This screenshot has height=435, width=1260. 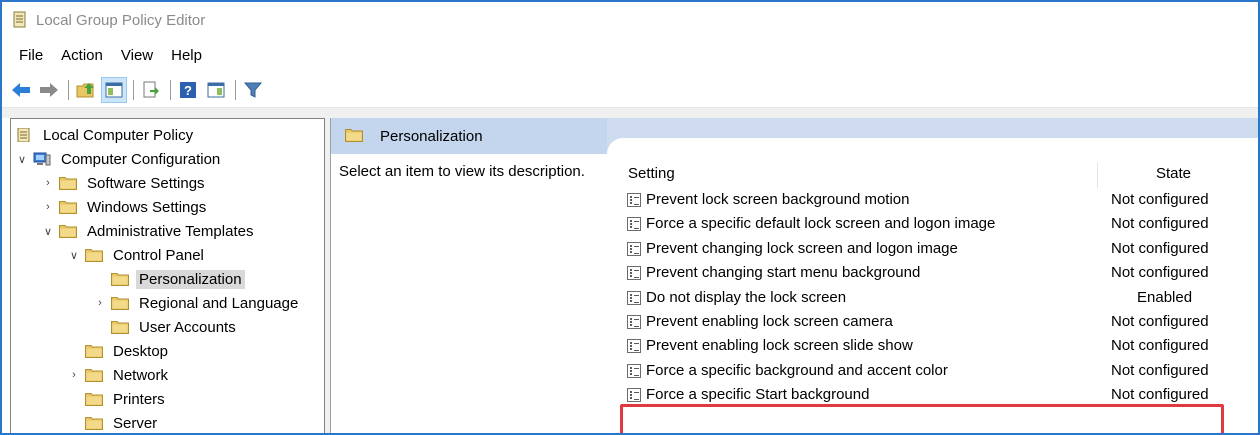 I want to click on menu-action: Action, so click(x=82, y=55).